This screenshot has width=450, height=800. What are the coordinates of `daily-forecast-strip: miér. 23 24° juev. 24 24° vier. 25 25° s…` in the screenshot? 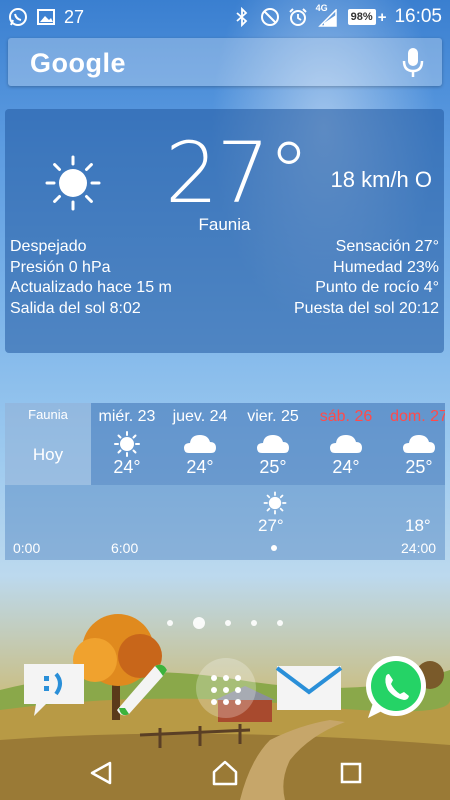 It's located at (268, 444).